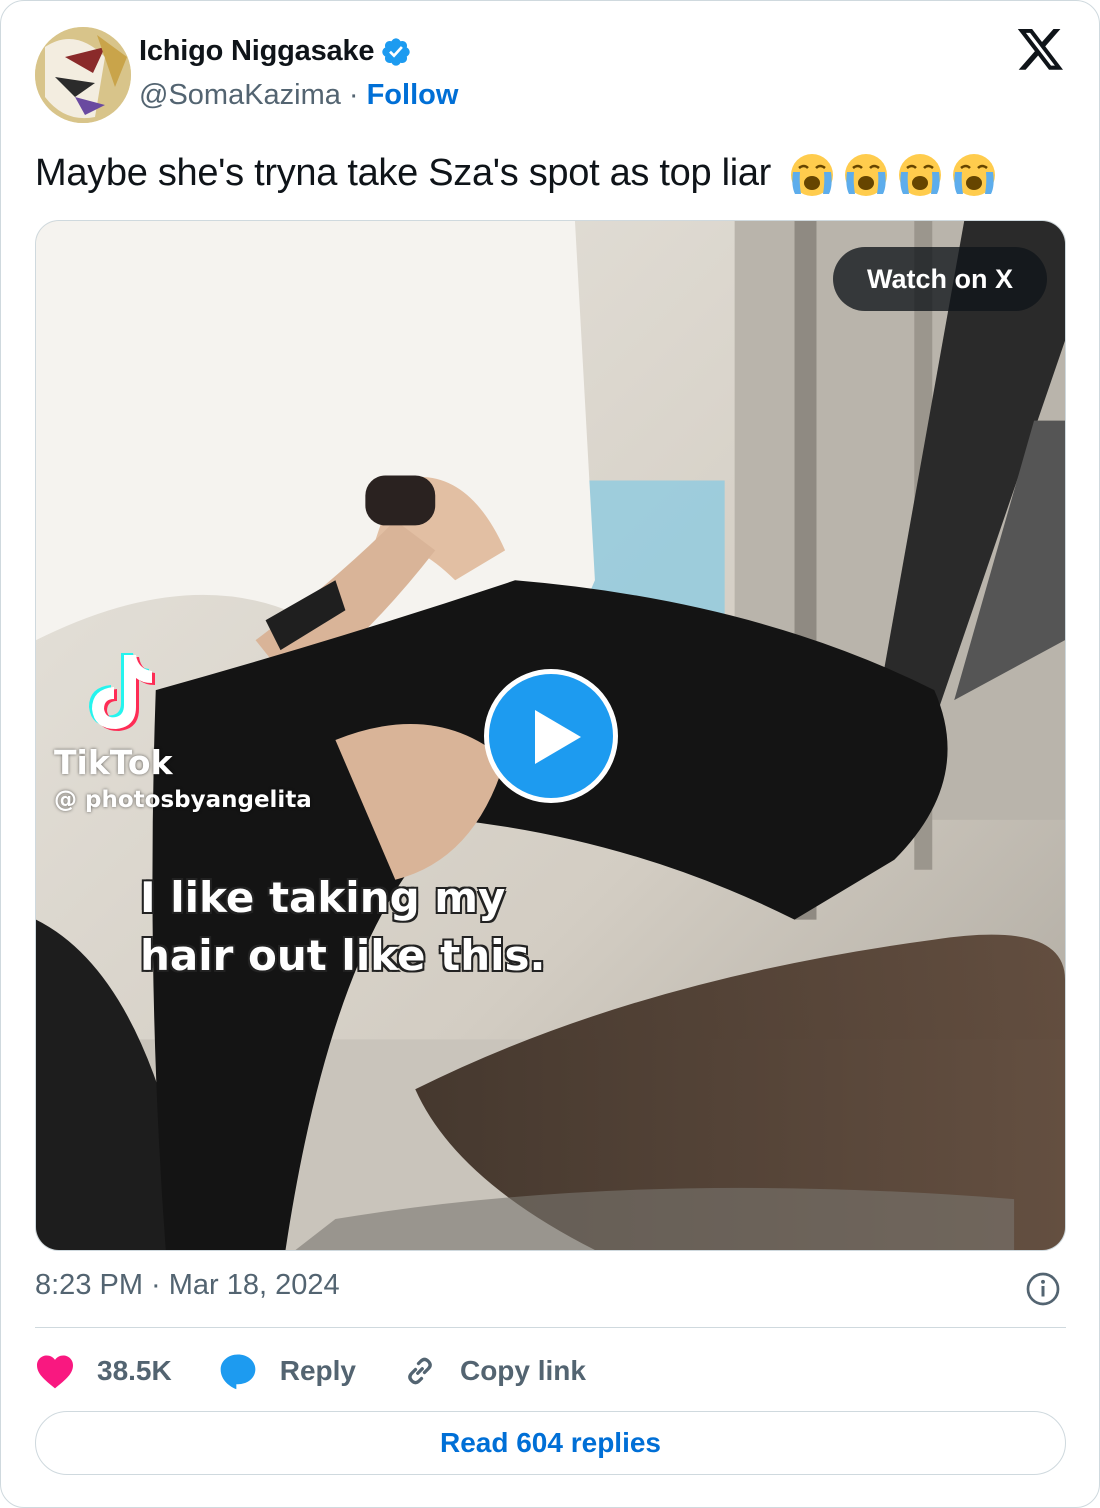  I want to click on copy-link-button: Copy link, so click(494, 1371).